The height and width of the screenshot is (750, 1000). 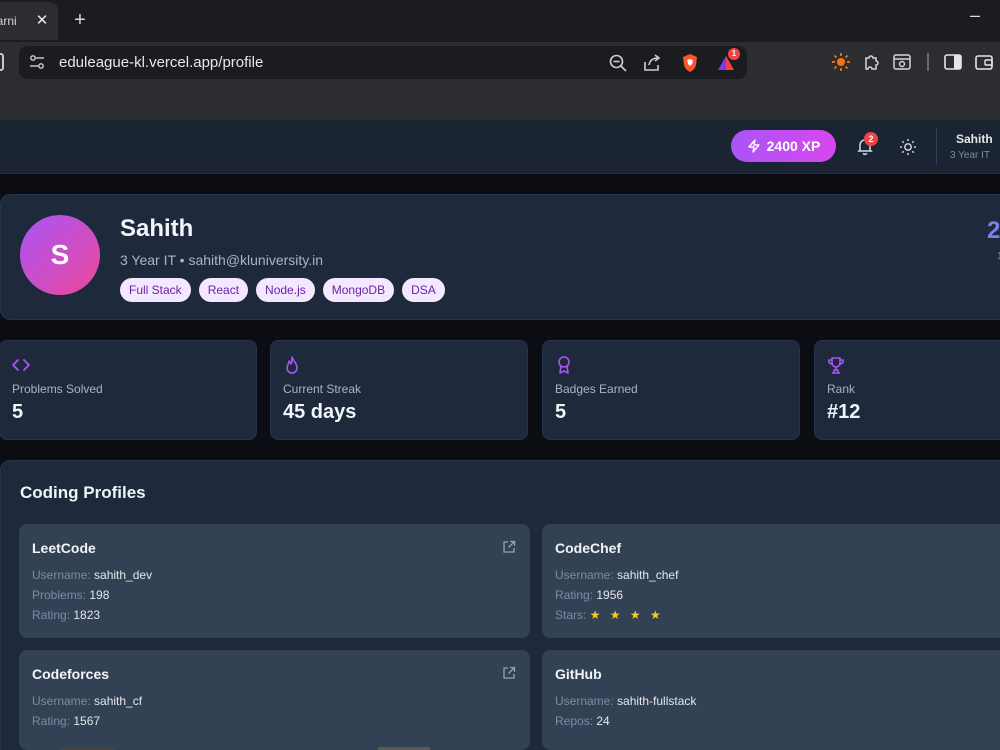 I want to click on stat-card-streak: Current Streak 45 days, so click(x=399, y=390).